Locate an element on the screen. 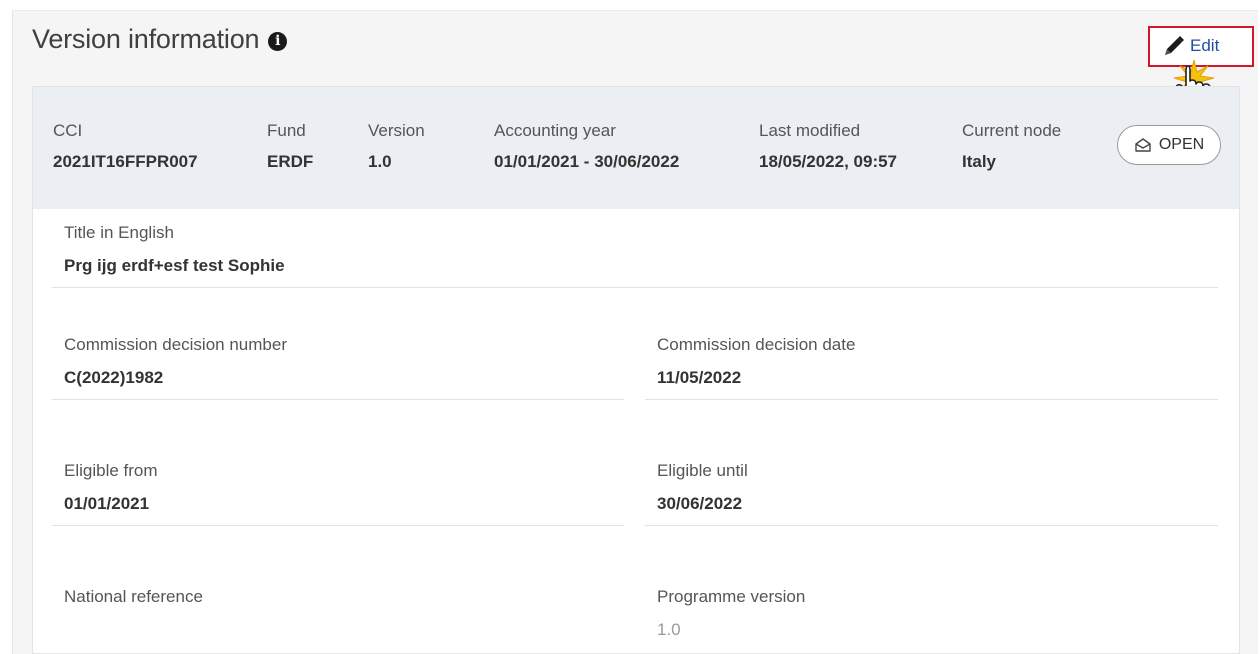 This screenshot has height=654, width=1260. field-value: Prg ijg erdf+esf test Sophie is located at coordinates (174, 265).